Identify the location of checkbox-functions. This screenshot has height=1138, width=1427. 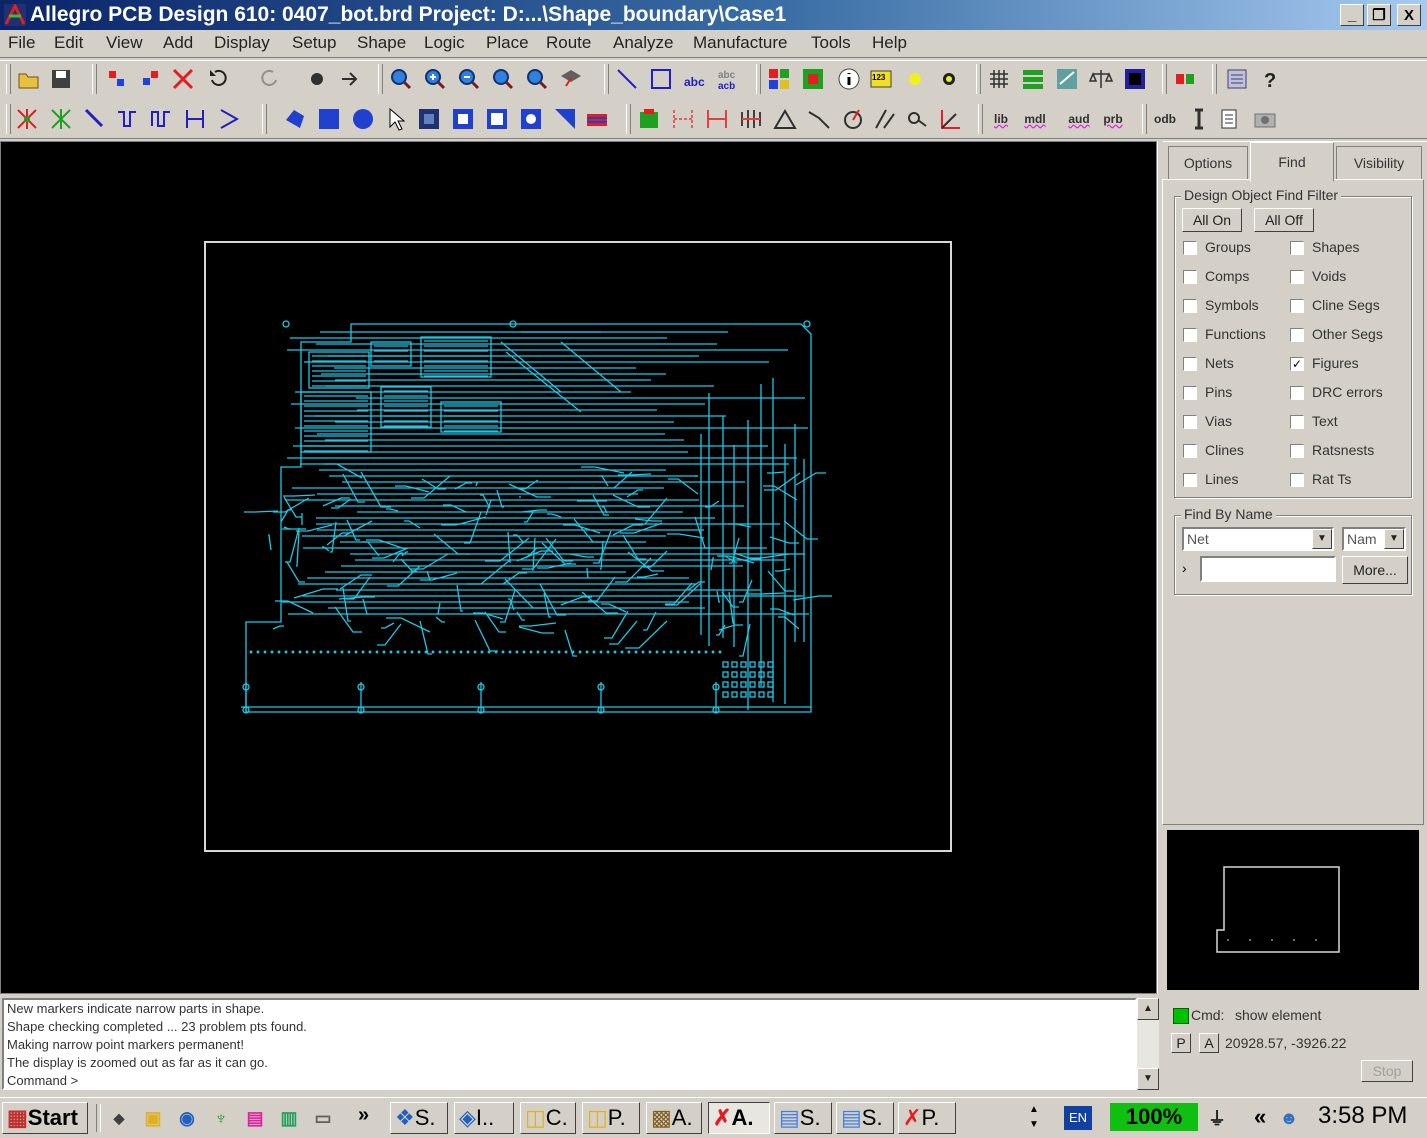
(1190, 335).